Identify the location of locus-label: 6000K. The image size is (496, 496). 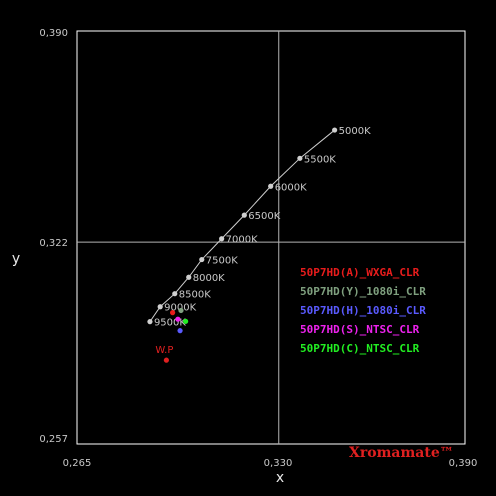
(291, 187).